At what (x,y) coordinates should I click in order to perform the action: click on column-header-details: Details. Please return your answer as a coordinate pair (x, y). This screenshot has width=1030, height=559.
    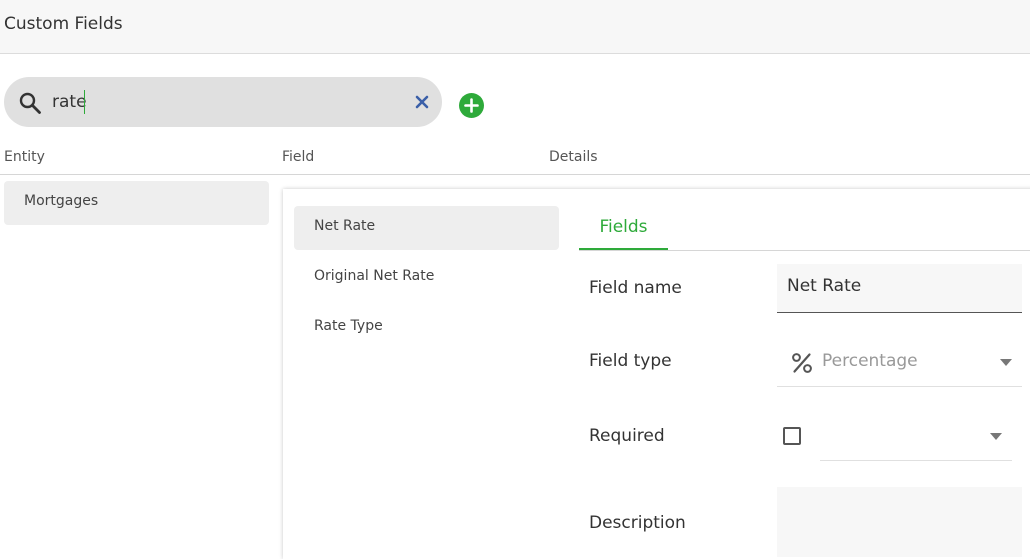
    Looking at the image, I should click on (573, 157).